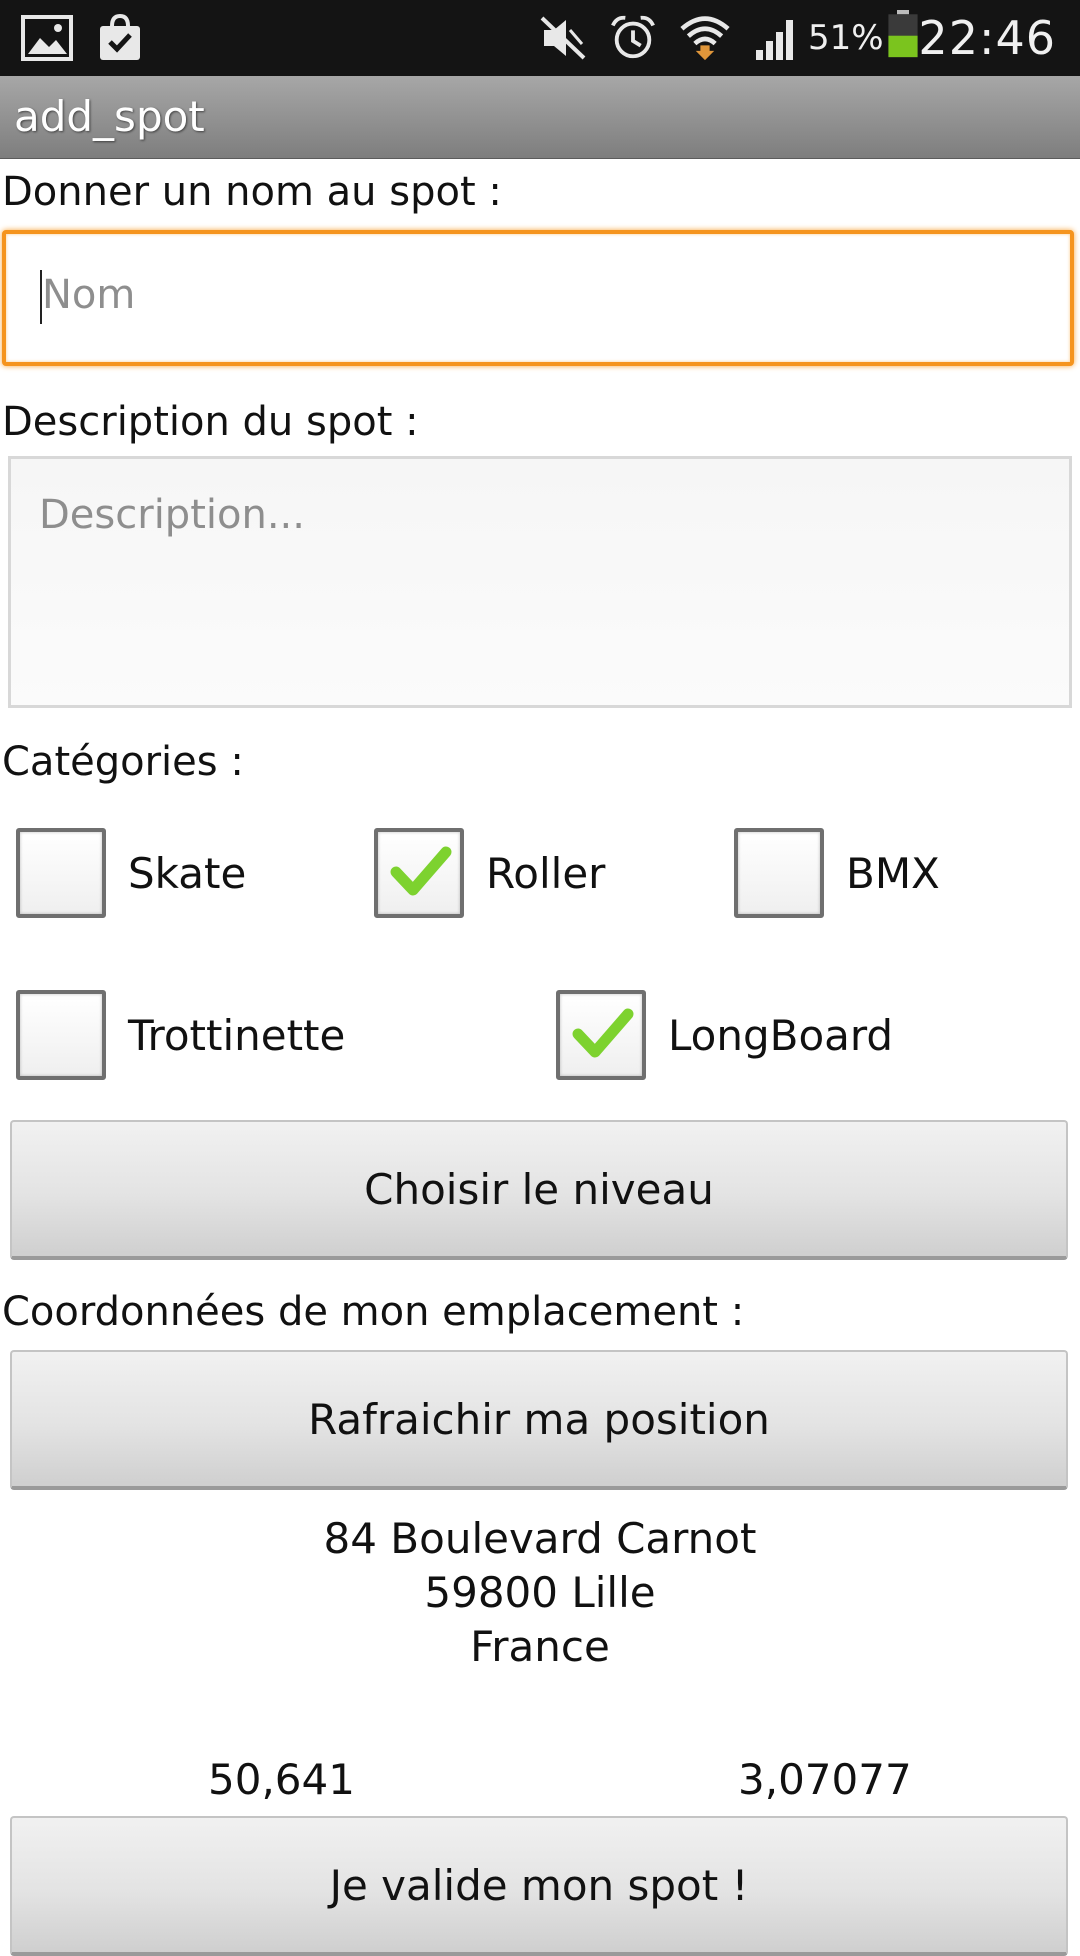 The width and height of the screenshot is (1080, 1956). I want to click on choose-level-label: Choisir le niveau, so click(539, 1189).